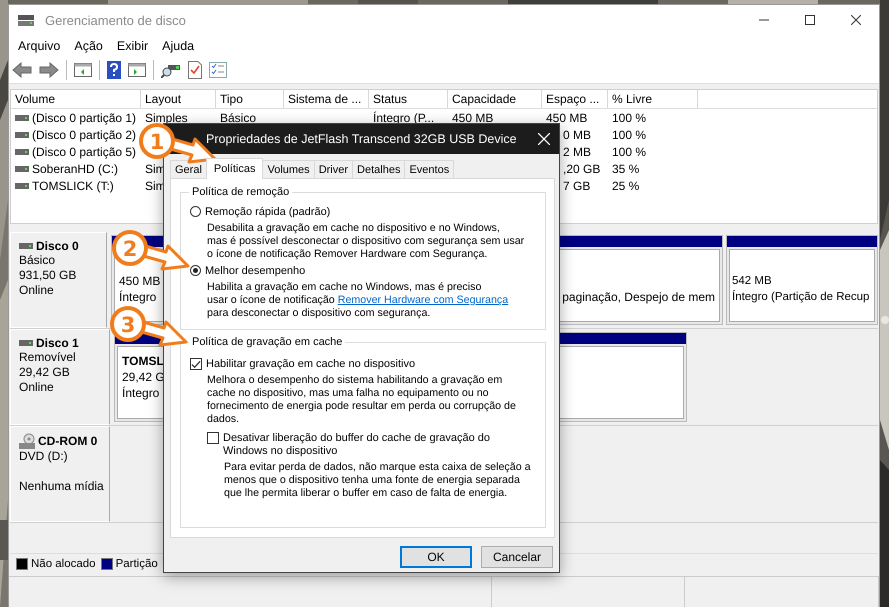 The image size is (889, 607). I want to click on table-cell: 2 MB, so click(577, 152).